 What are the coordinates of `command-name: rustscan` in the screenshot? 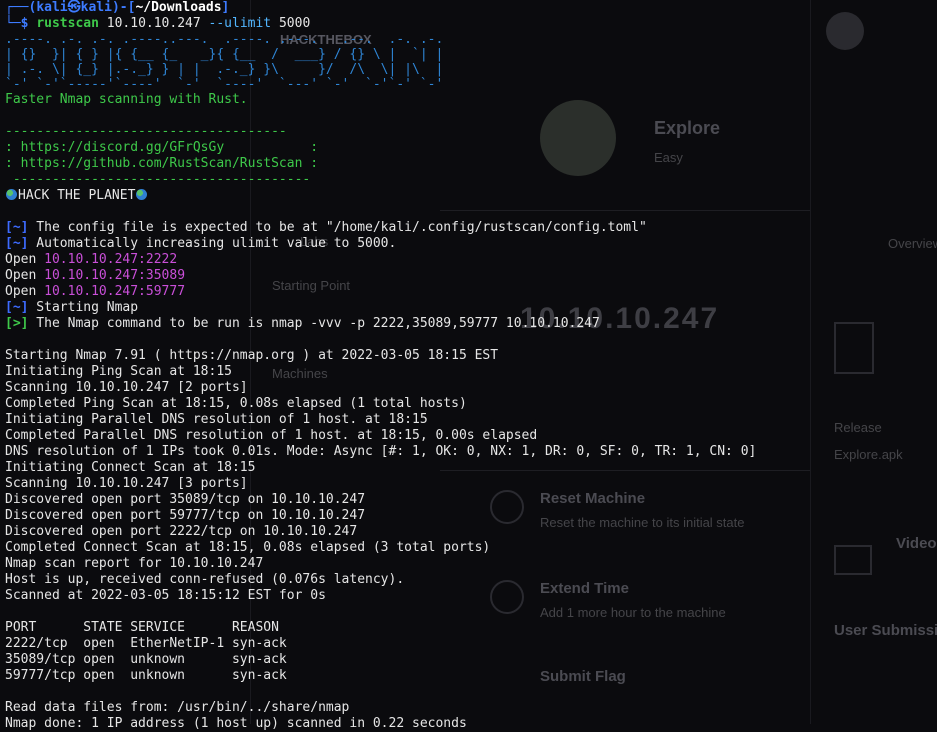 It's located at (67, 23).